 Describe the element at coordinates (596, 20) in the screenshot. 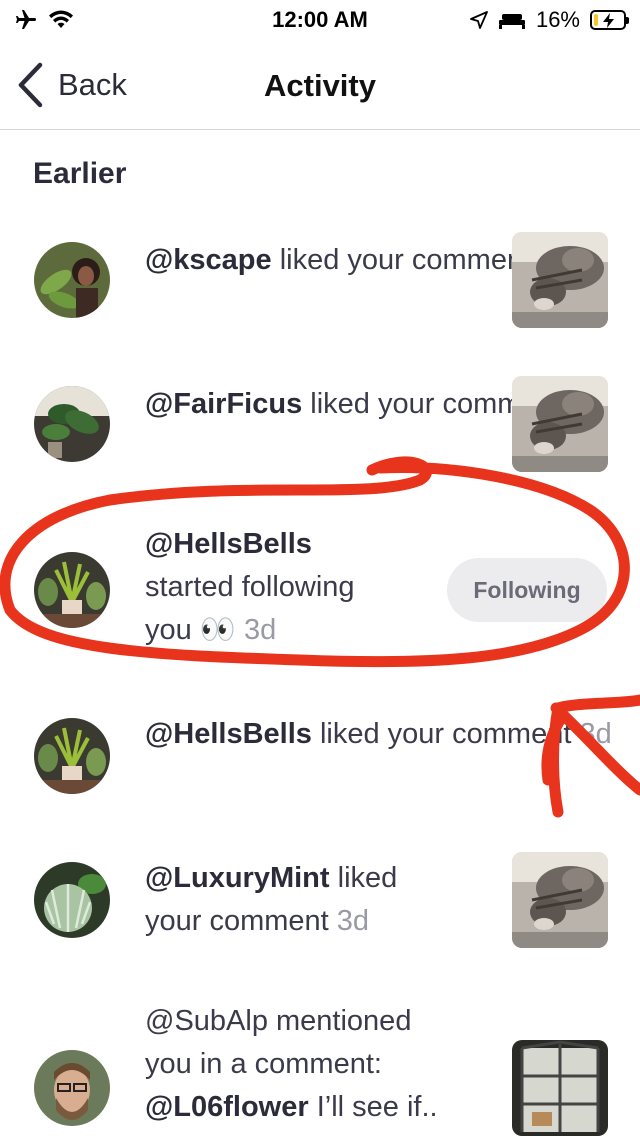

I see `battery-level` at that location.